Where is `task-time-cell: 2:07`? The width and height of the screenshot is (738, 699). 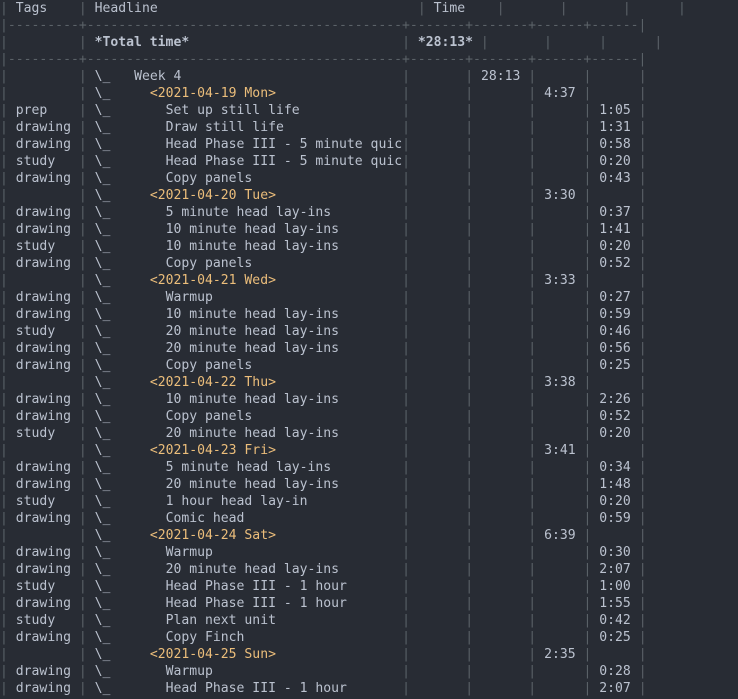
task-time-cell: 2:07 is located at coordinates (619, 569).